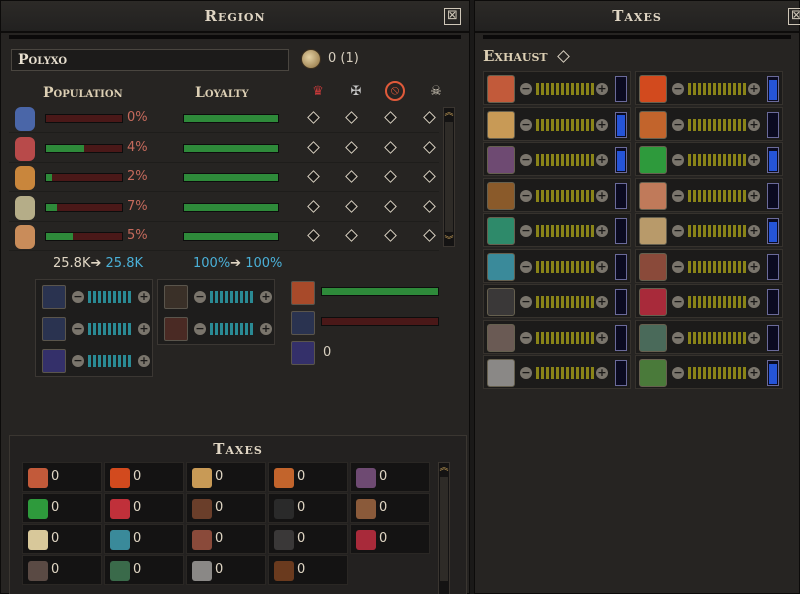 The height and width of the screenshot is (594, 800). Describe the element at coordinates (311, 59) in the screenshot. I see `governor-icon` at that location.